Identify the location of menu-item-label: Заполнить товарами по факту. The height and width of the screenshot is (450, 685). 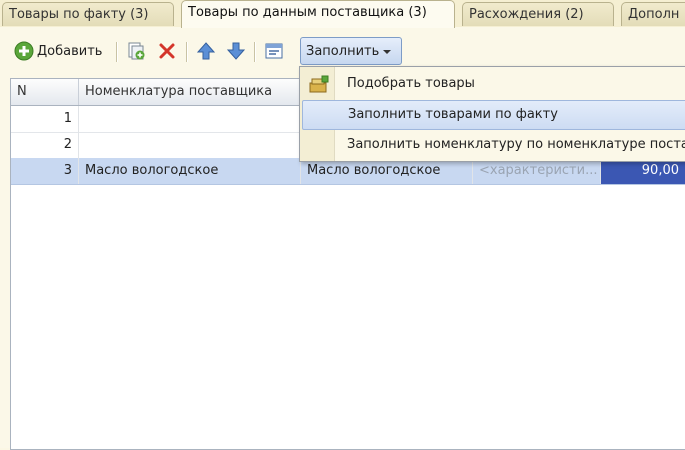
(453, 114).